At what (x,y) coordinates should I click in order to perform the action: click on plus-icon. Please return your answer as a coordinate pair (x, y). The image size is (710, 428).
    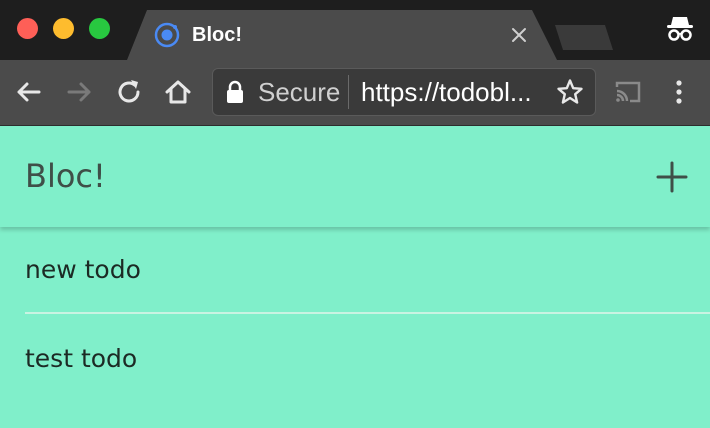
    Looking at the image, I should click on (672, 177).